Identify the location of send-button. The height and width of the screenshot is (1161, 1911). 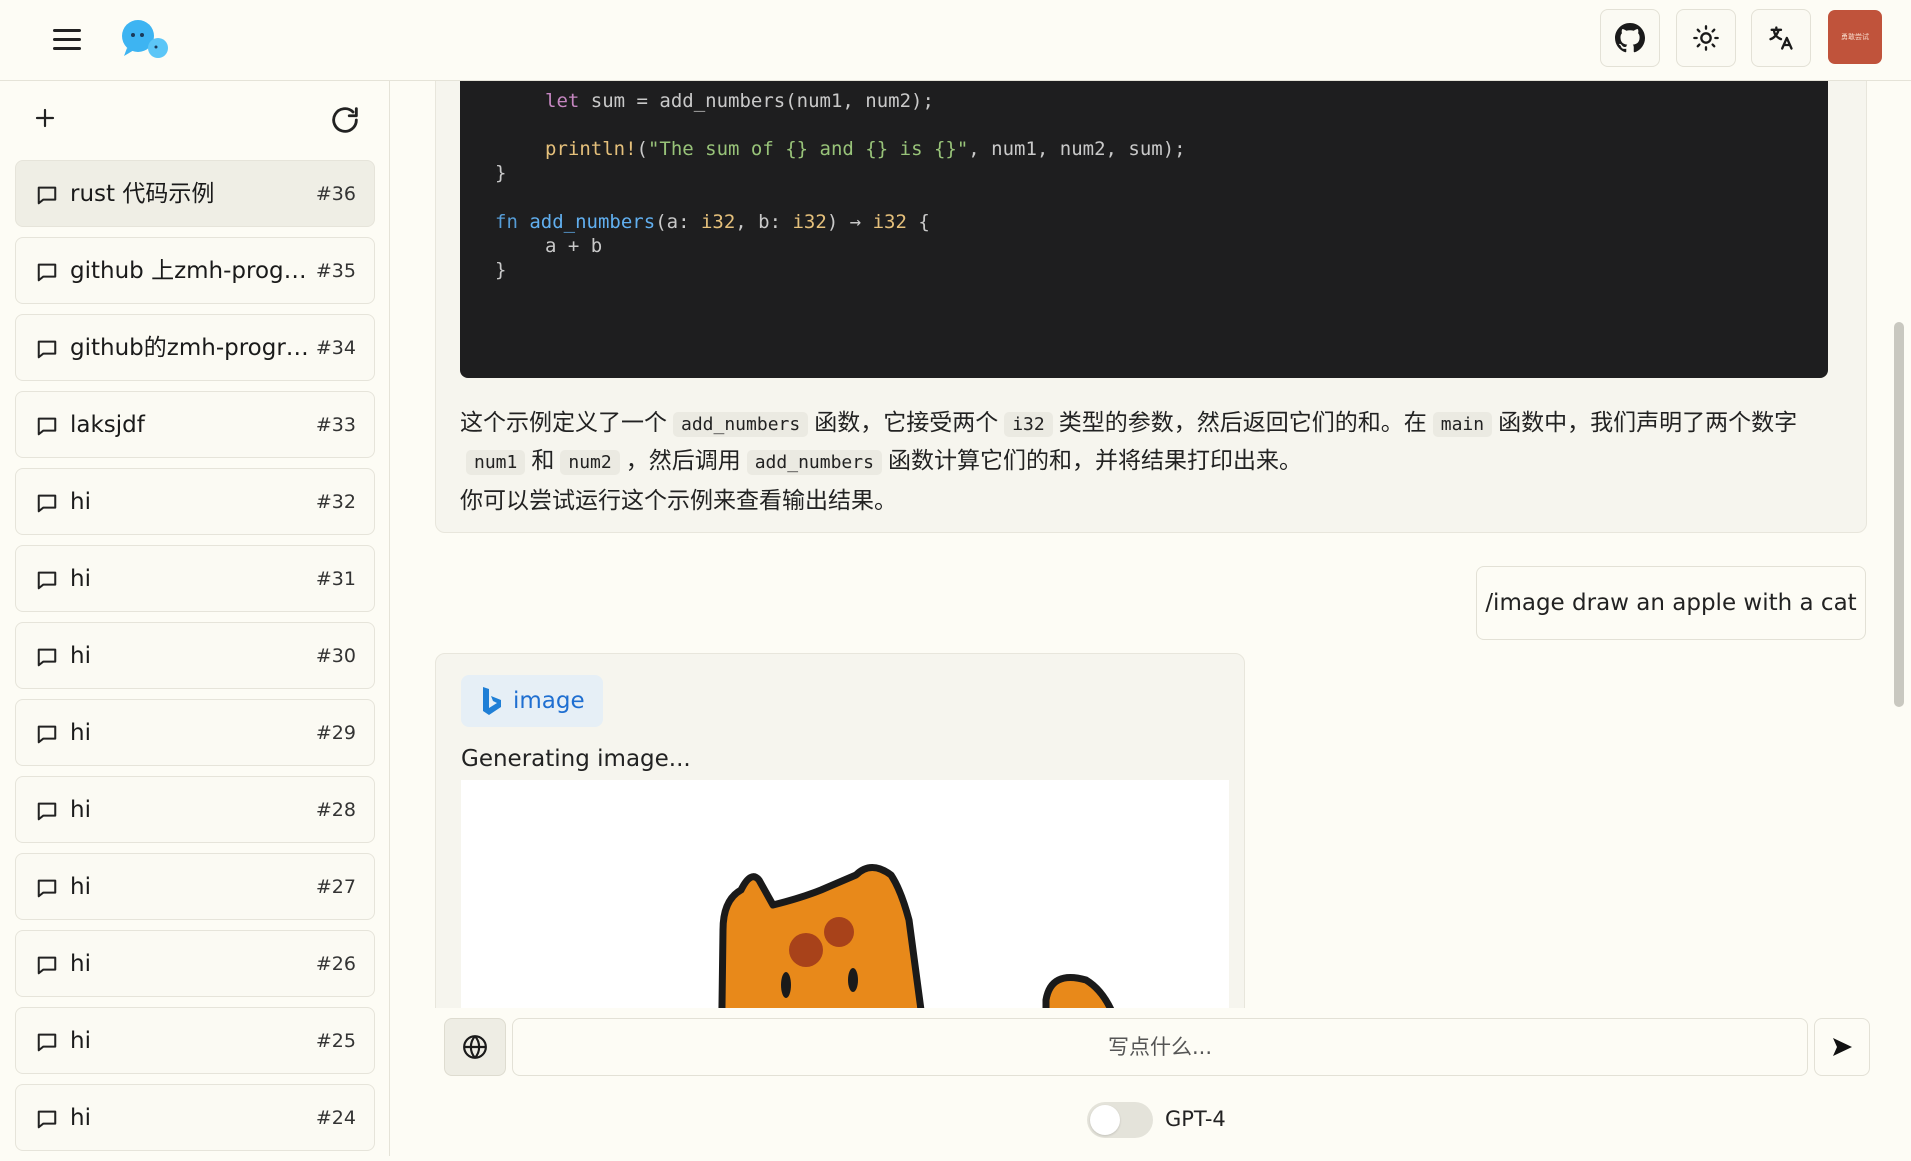
(1842, 1047).